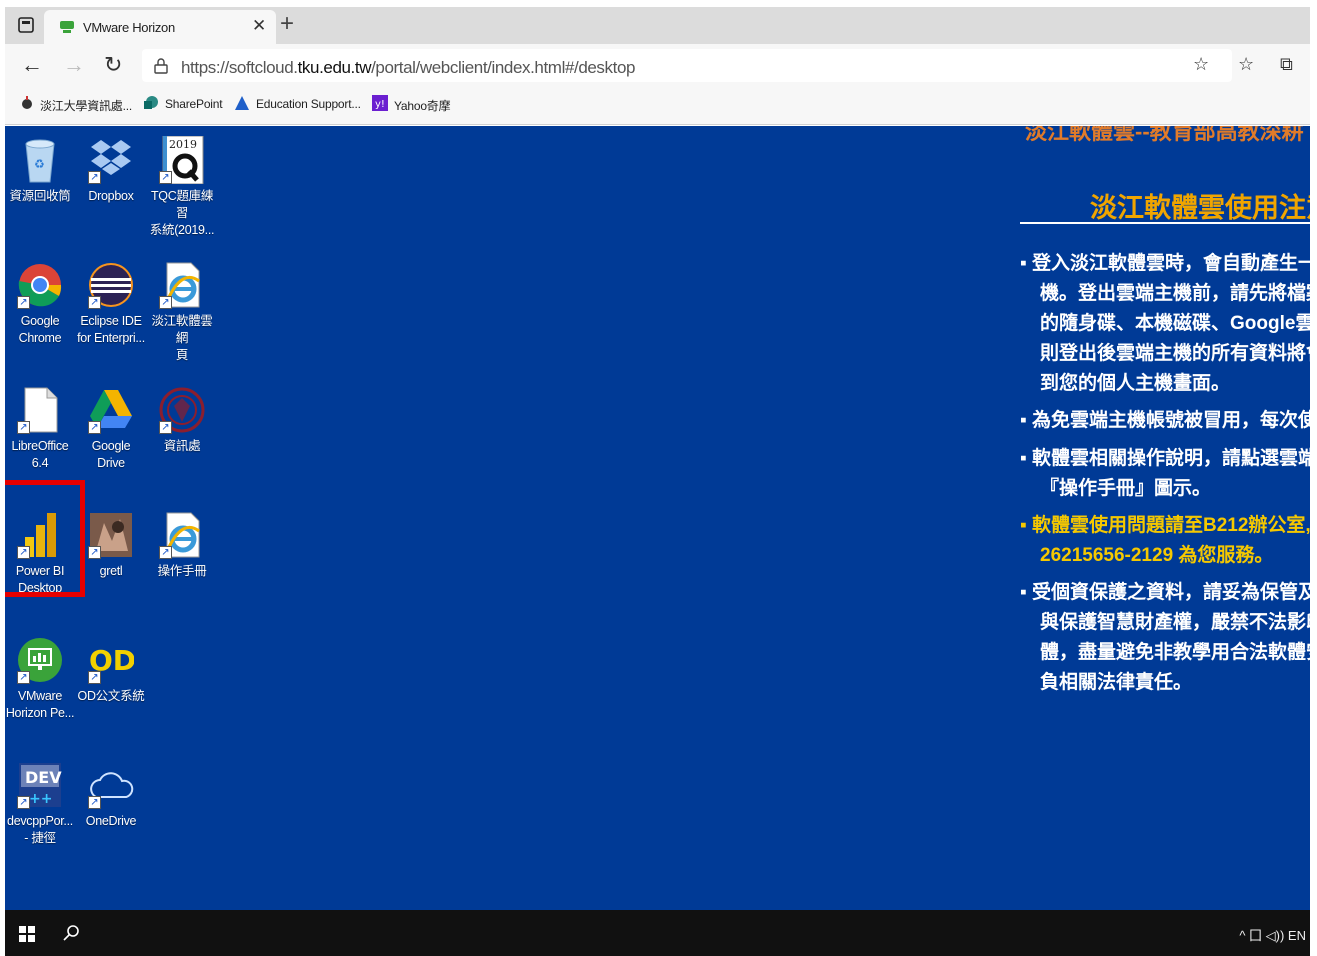 The height and width of the screenshot is (956, 1317). What do you see at coordinates (1201, 64) in the screenshot?
I see `favorite-add-icon: ☆` at bounding box center [1201, 64].